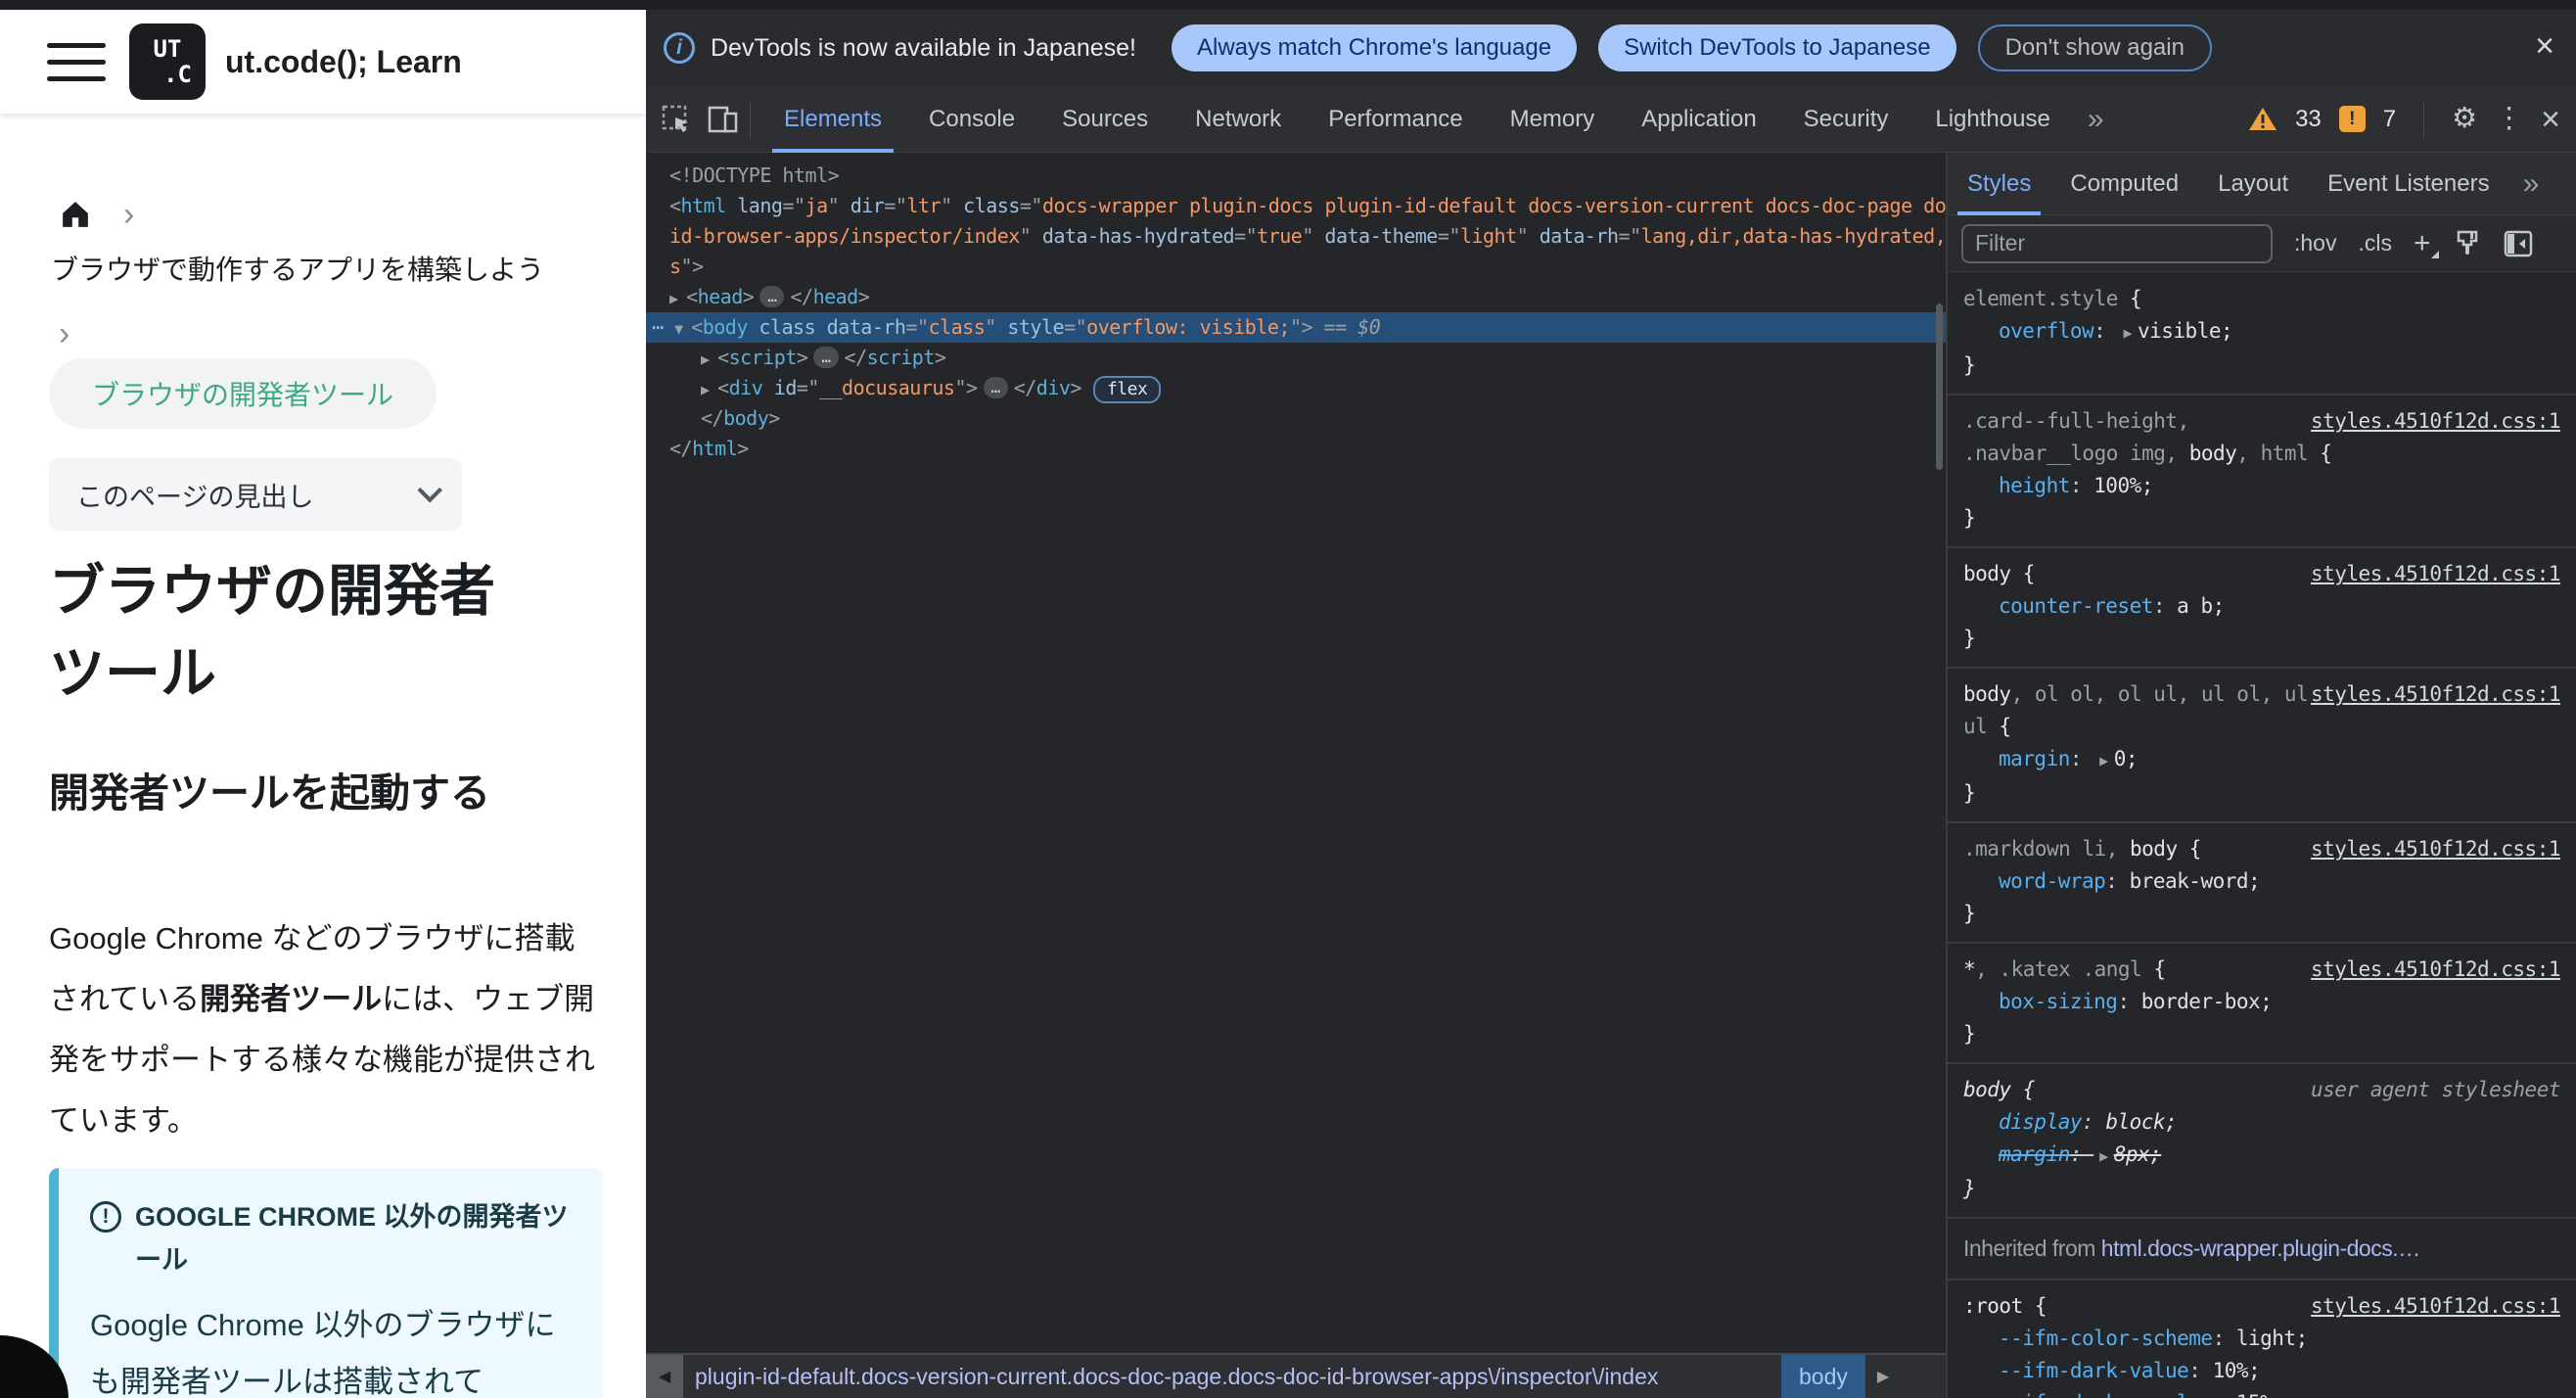 This screenshot has width=2576, height=1398. Describe the element at coordinates (1296, 297) in the screenshot. I see `elements-tree-line: ▶ <head>… </head>` at that location.